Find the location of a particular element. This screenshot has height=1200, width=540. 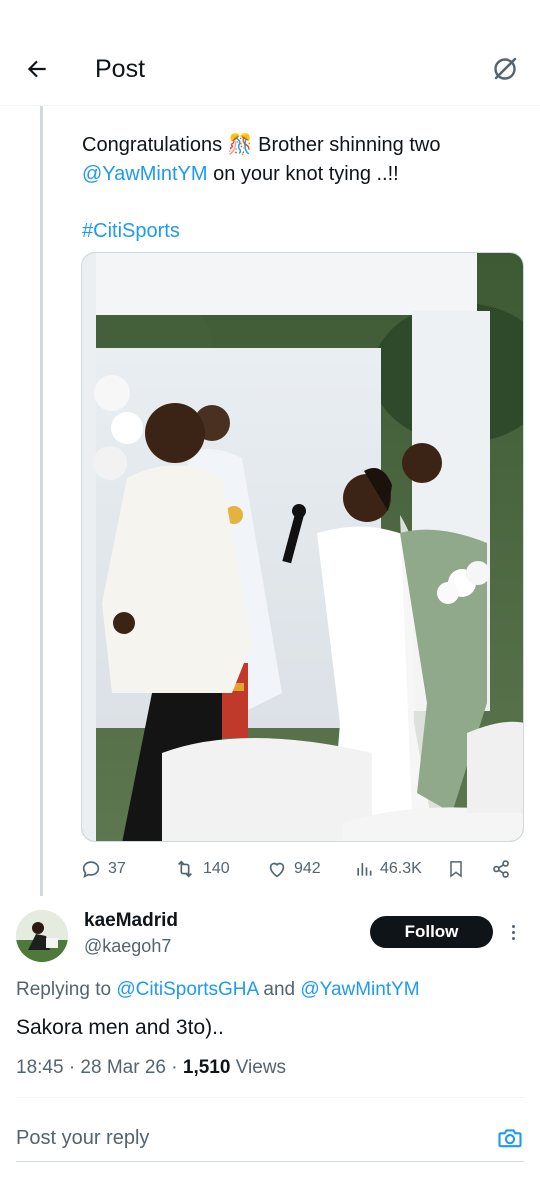

avatar is located at coordinates (42, 936).